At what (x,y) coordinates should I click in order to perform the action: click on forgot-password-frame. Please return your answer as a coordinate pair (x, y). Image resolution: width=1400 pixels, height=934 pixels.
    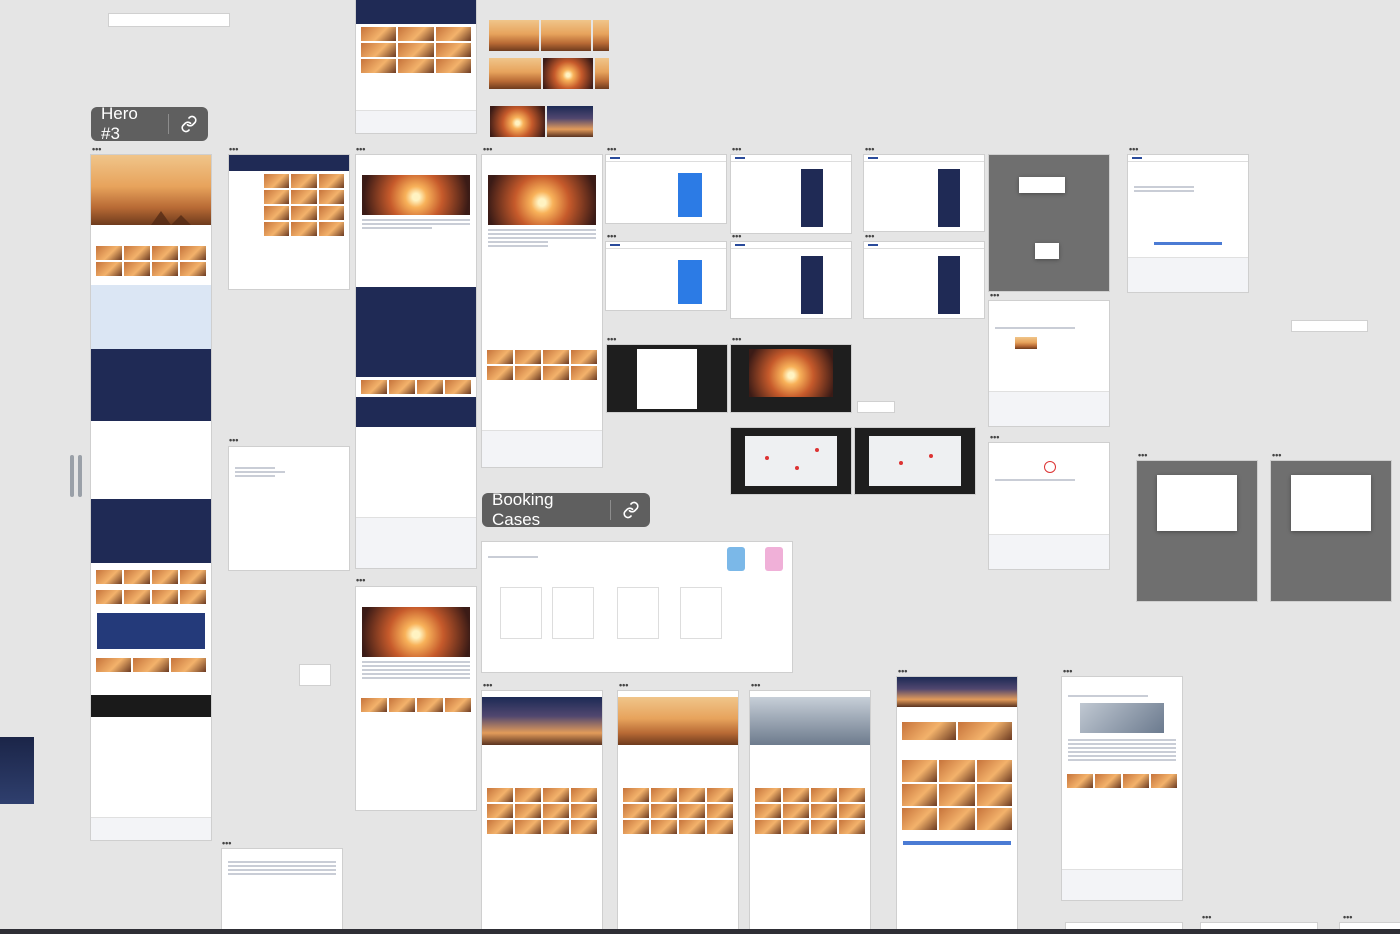
    Looking at the image, I should click on (791, 194).